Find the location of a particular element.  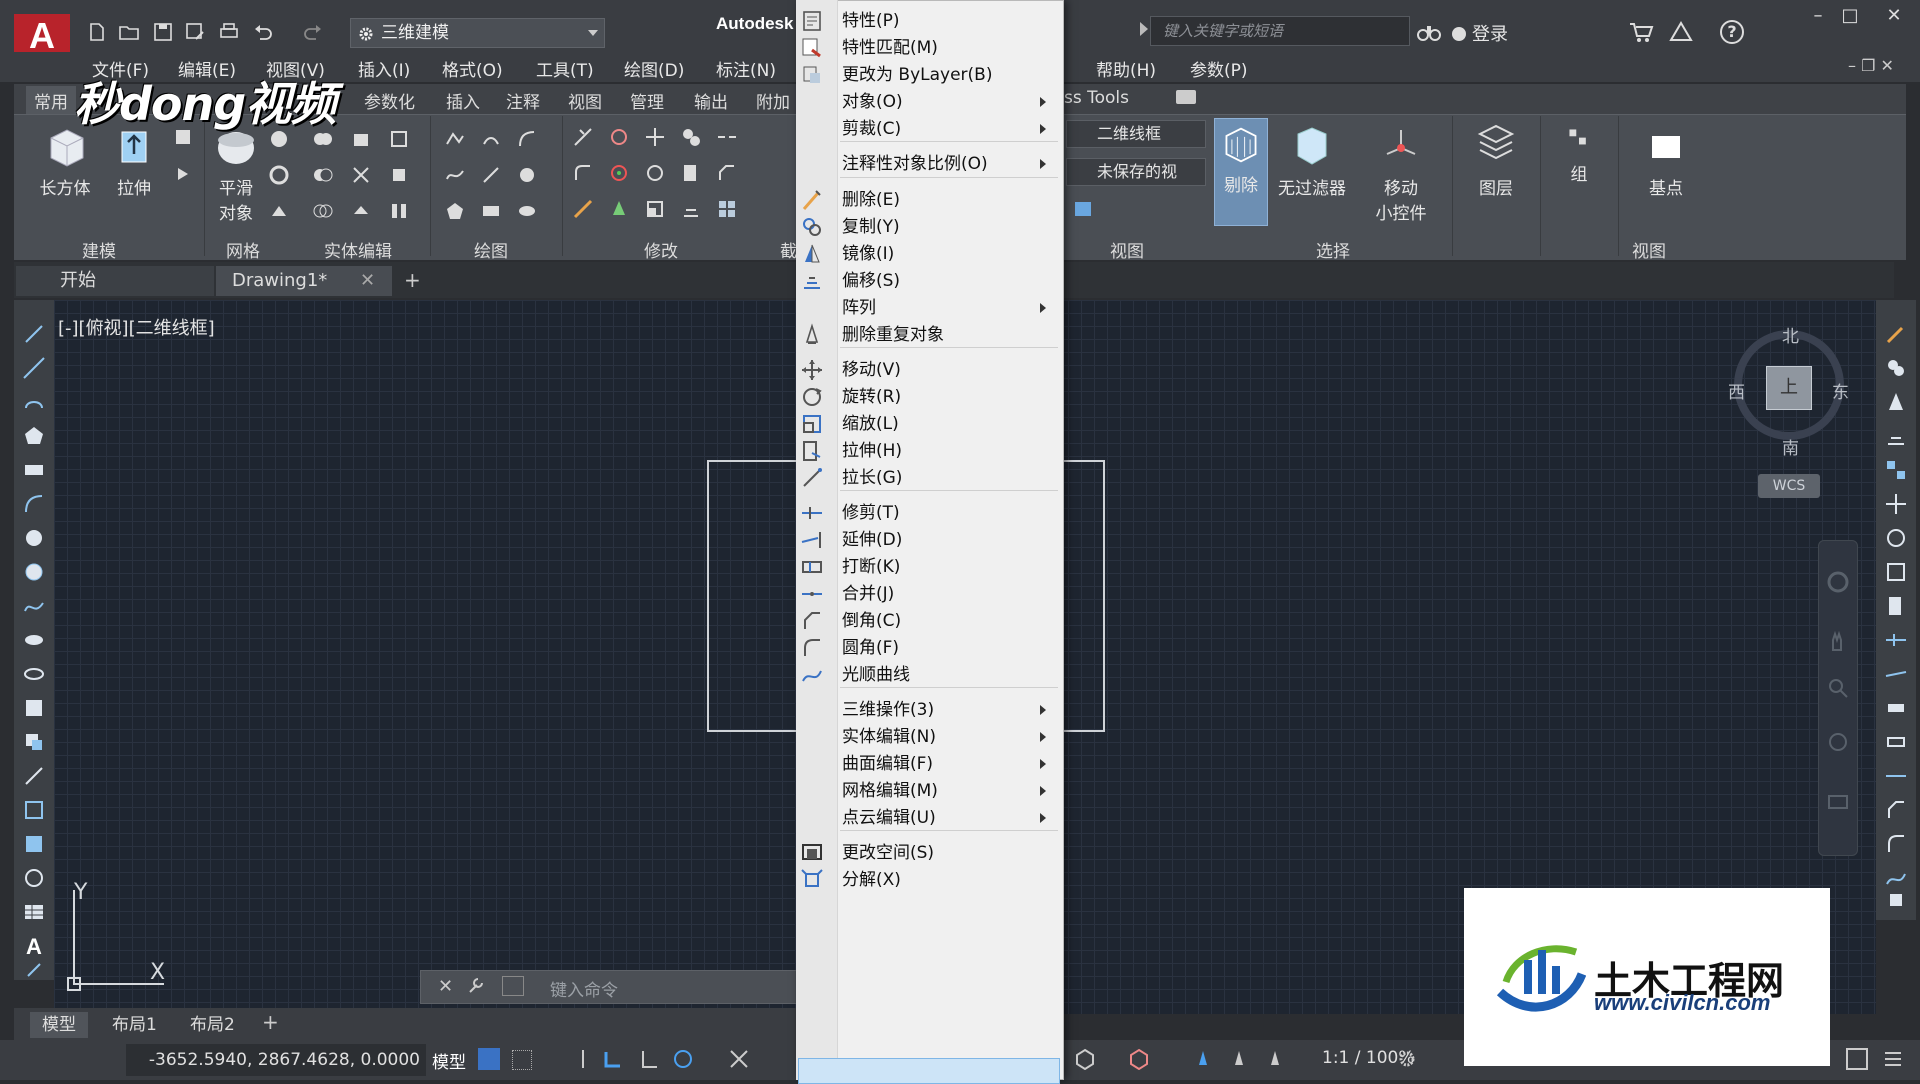

ribbon-options-icon is located at coordinates (1186, 97).